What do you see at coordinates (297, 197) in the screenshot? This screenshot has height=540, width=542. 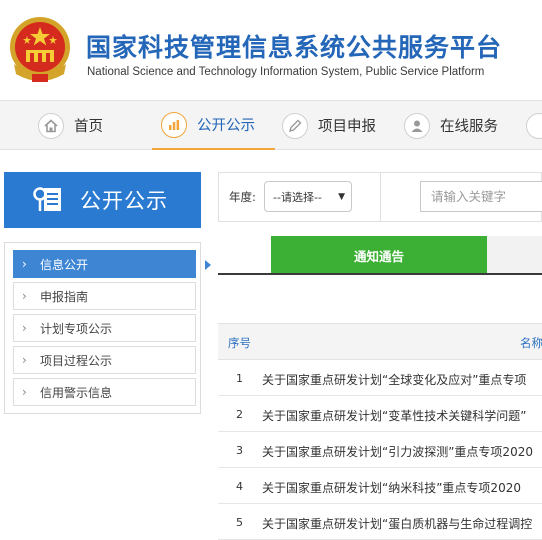 I see `year-select-value: --请选择--` at bounding box center [297, 197].